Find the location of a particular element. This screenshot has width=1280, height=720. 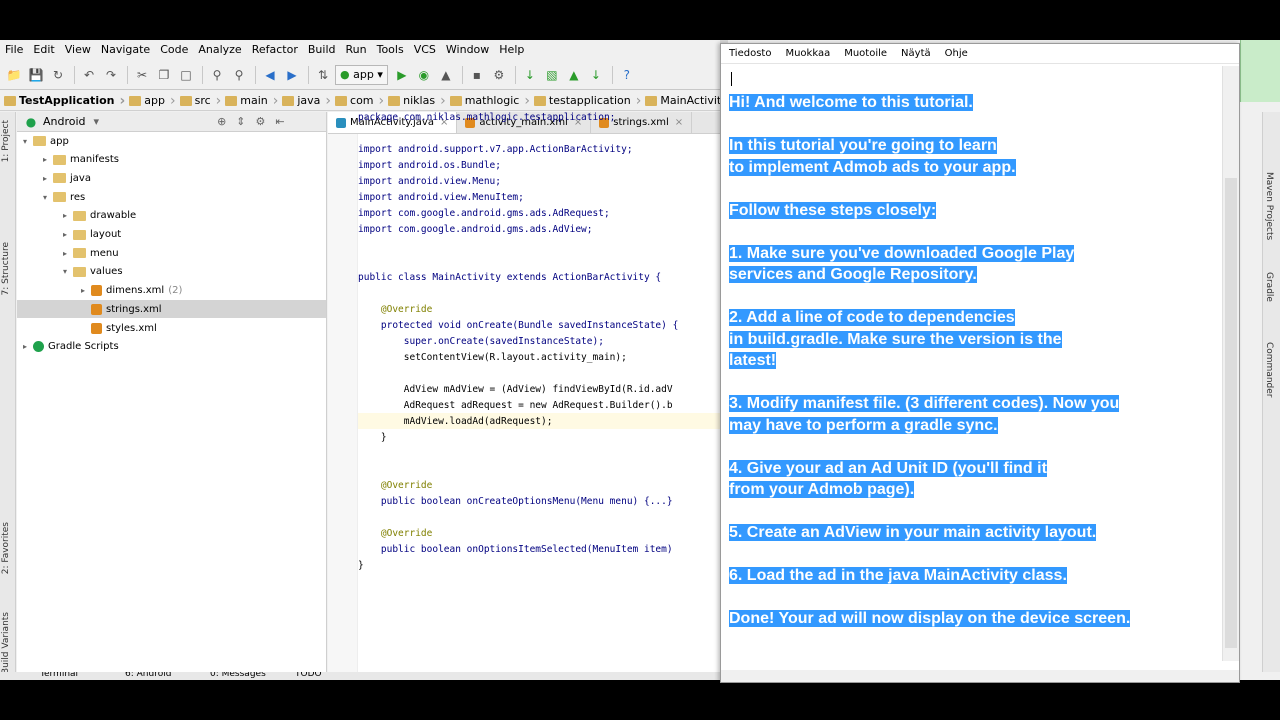

tree-item: ▾ values is located at coordinates (171, 272).